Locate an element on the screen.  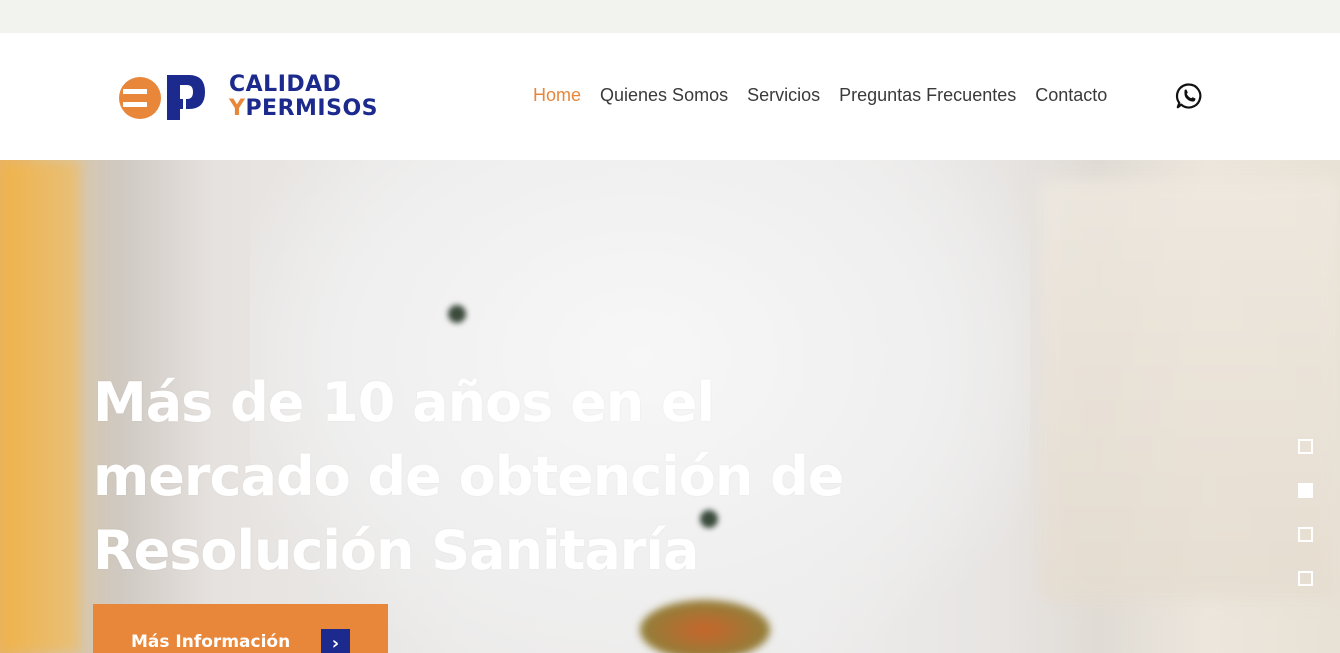
more-info-label: Más Información is located at coordinates (211, 642).